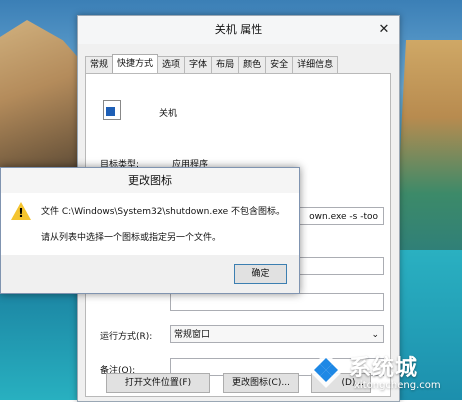 Image resolution: width=462 pixels, height=402 pixels. Describe the element at coordinates (343, 217) in the screenshot. I see `target-field-value: own.exe -s -too` at that location.